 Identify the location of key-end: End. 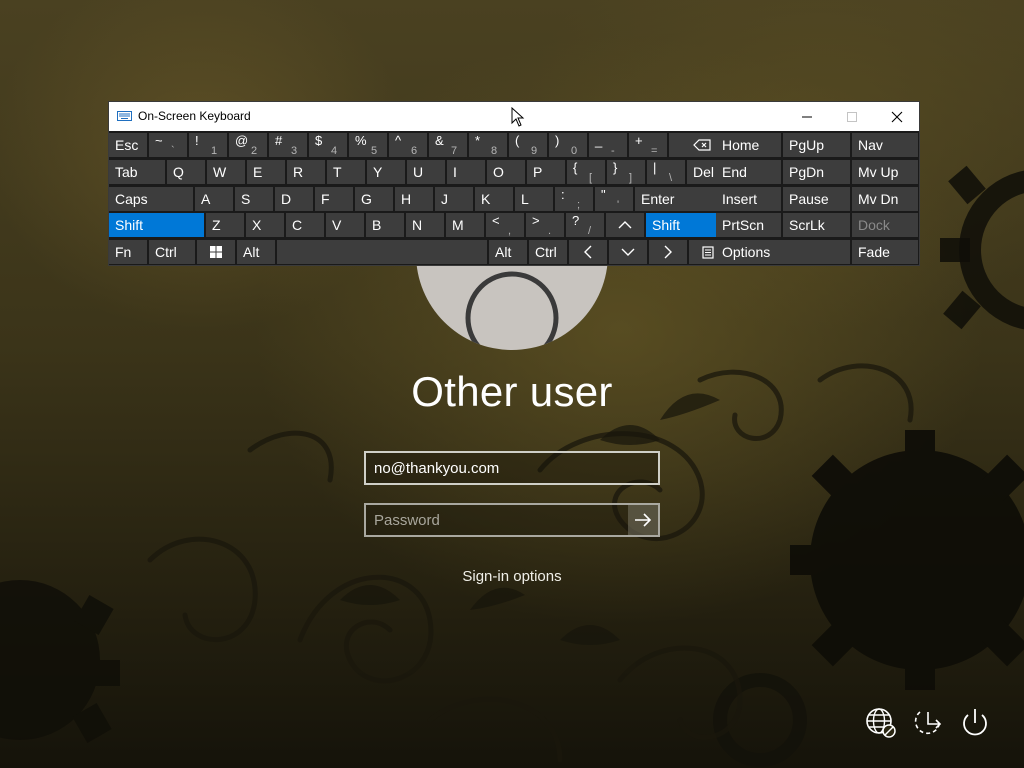
(748, 172).